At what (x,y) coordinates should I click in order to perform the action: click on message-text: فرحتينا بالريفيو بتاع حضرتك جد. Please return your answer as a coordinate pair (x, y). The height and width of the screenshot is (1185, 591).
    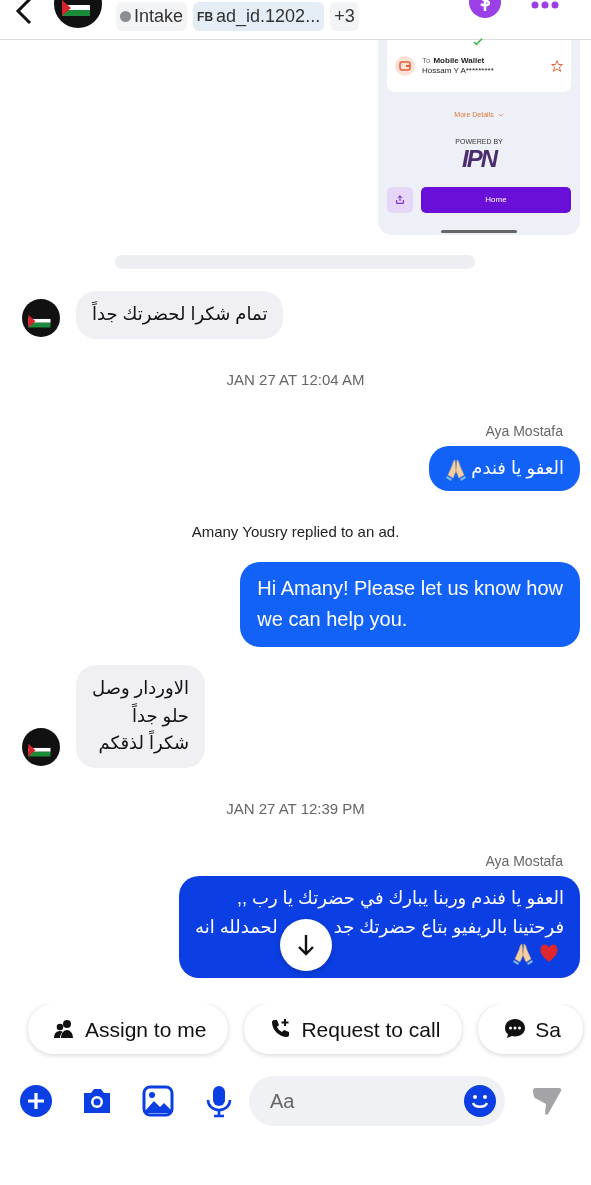
    Looking at the image, I should click on (448, 927).